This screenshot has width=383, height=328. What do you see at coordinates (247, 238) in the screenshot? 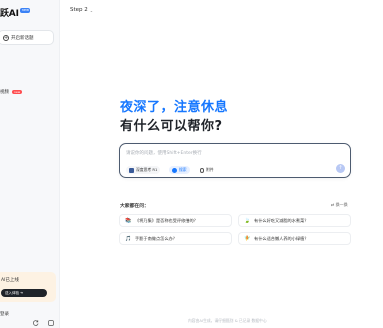
I see `fairy-icon: 🧚` at bounding box center [247, 238].